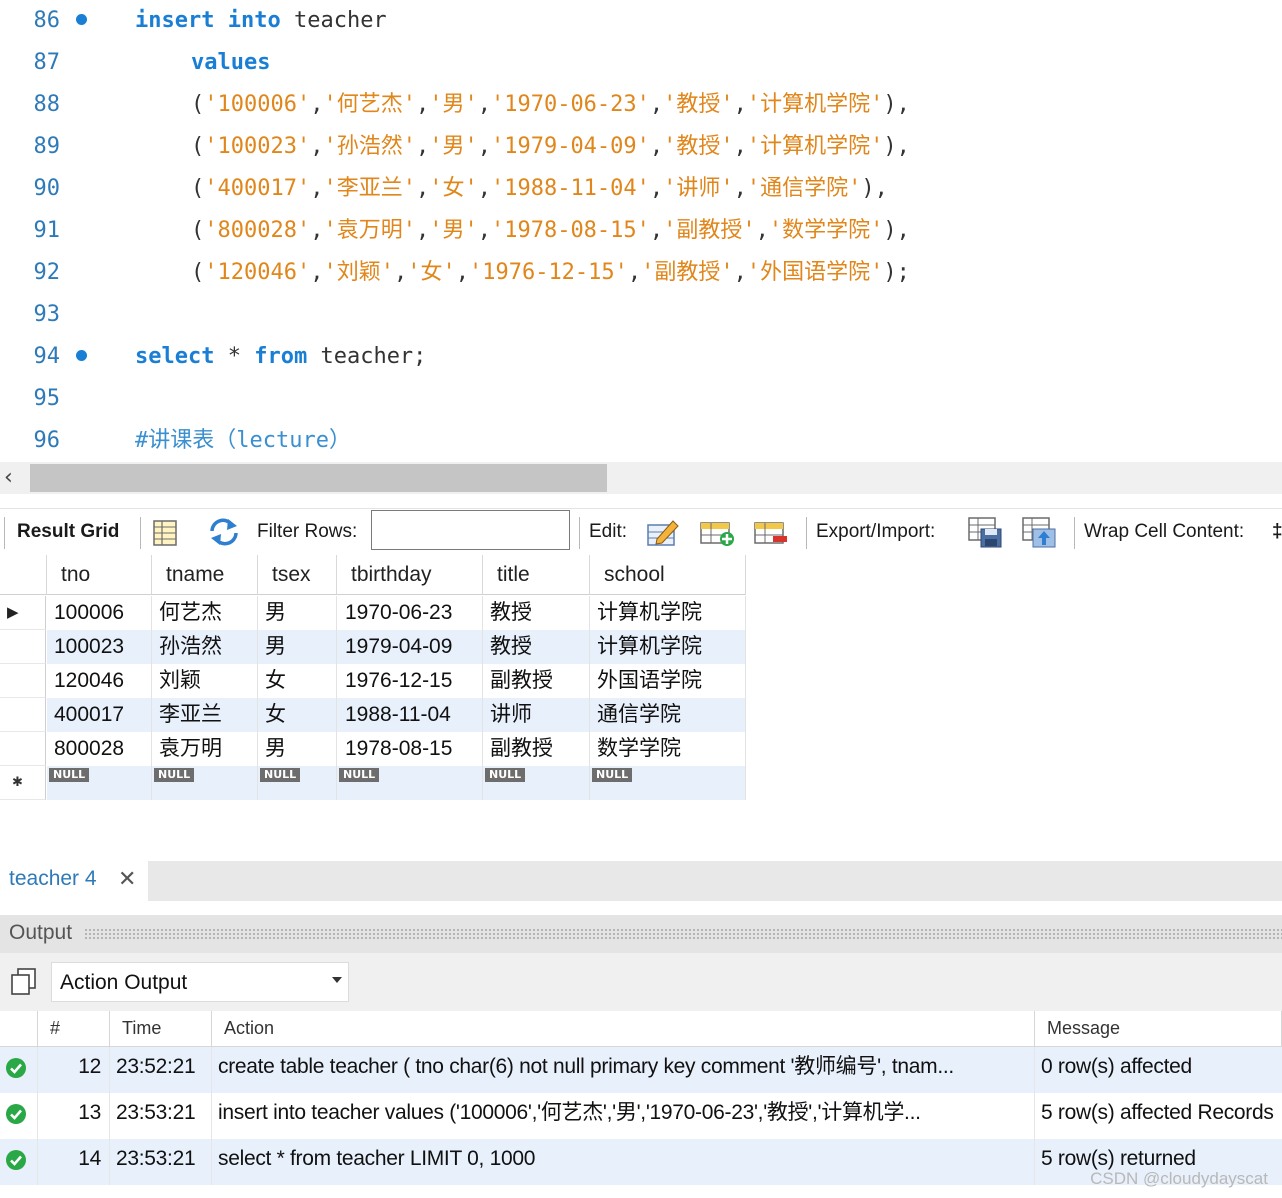 This screenshot has height=1198, width=1282. I want to click on output-cell-action: select * from teacher LIMIT 0, 1000, so click(623, 1162).